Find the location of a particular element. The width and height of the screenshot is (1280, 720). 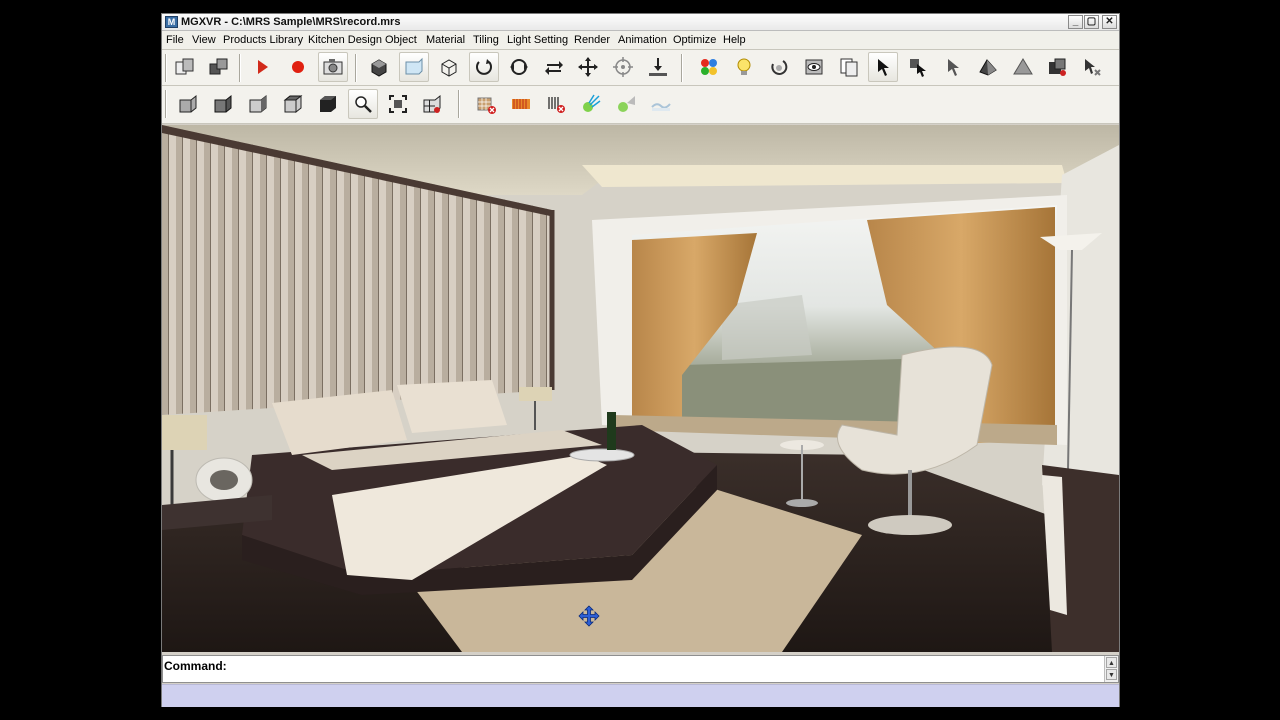

terrain-button is located at coordinates (661, 104).